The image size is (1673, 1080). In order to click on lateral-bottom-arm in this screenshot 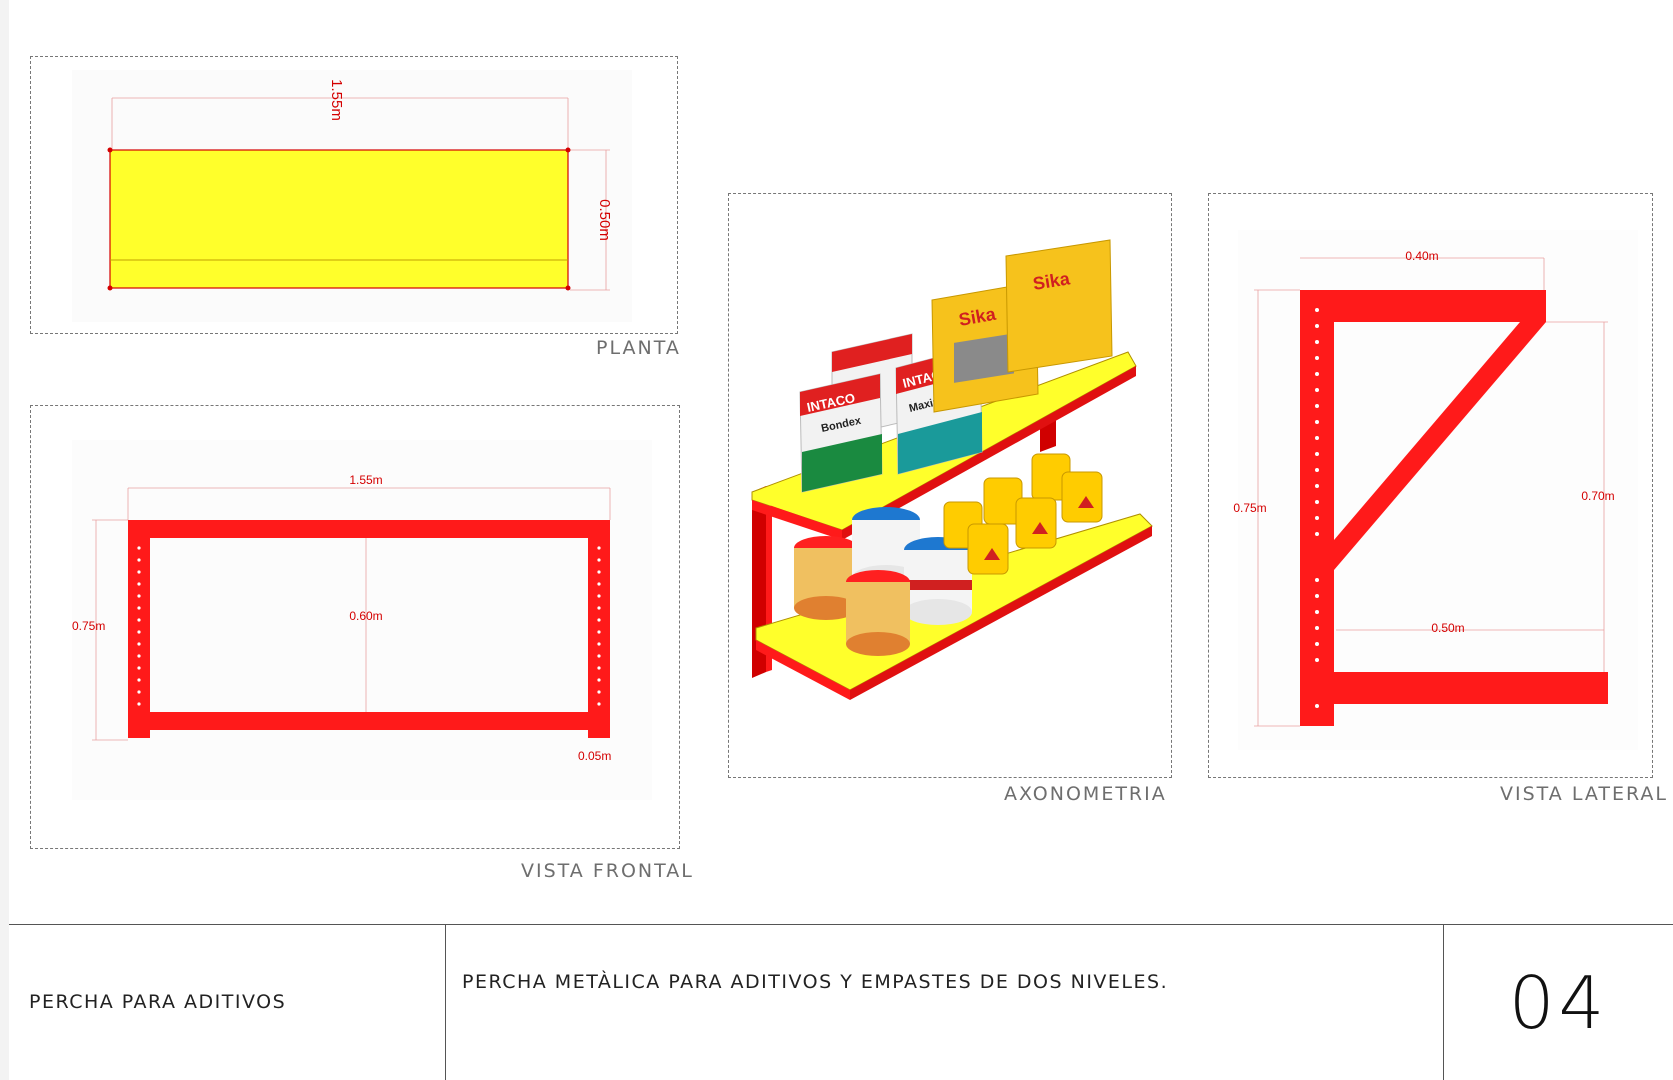, I will do `click(1454, 688)`.